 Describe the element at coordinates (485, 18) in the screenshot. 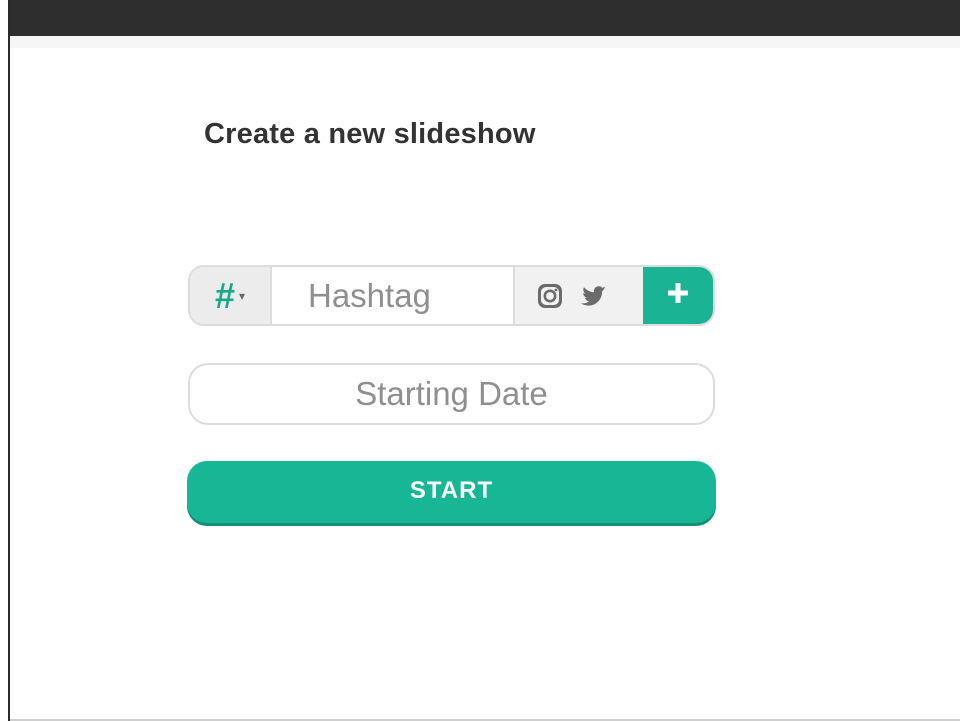

I see `top-bar` at that location.